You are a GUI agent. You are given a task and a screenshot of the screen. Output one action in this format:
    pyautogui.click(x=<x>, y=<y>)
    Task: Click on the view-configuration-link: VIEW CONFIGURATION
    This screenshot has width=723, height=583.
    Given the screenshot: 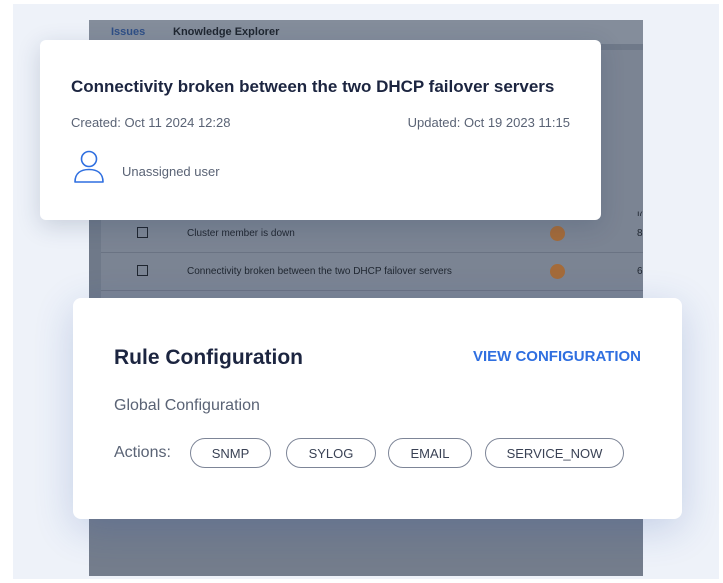 What is the action you would take?
    pyautogui.click(x=557, y=356)
    